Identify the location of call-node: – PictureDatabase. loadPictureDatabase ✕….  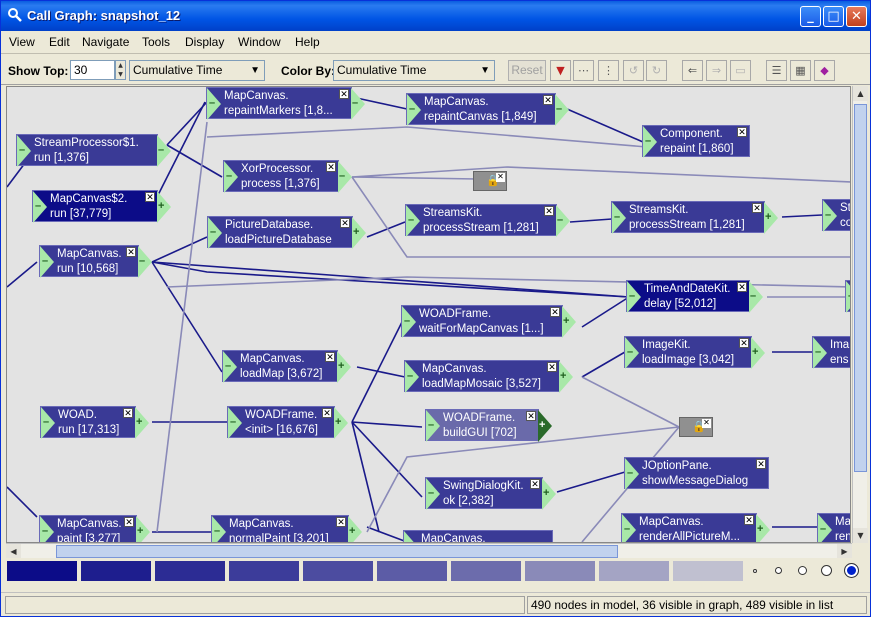
(286, 232).